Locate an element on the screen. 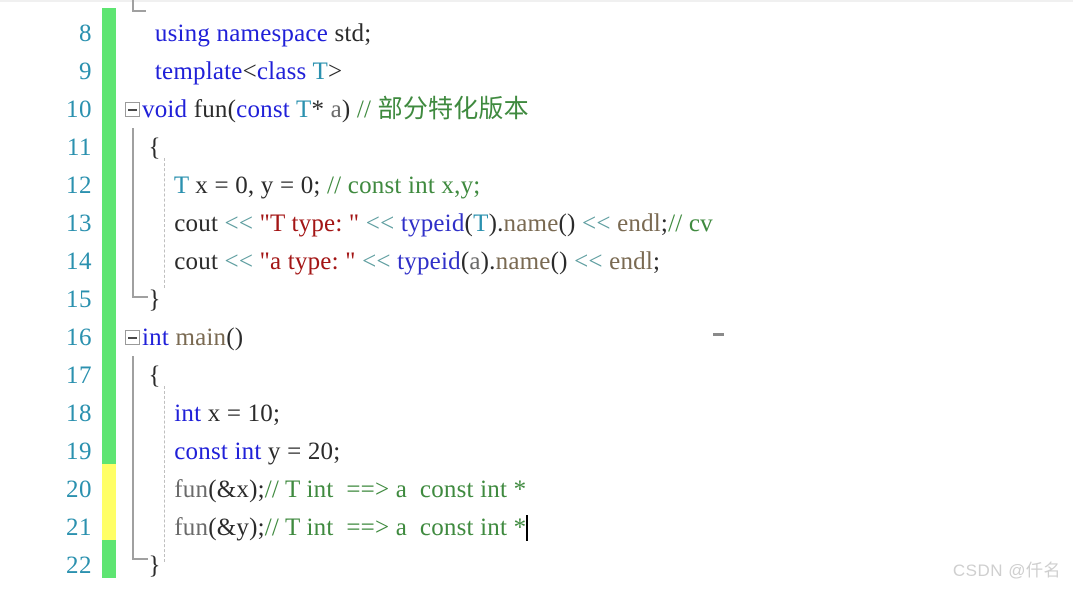 The width and height of the screenshot is (1073, 589). code-token: // 部分特化版本 is located at coordinates (442, 109).